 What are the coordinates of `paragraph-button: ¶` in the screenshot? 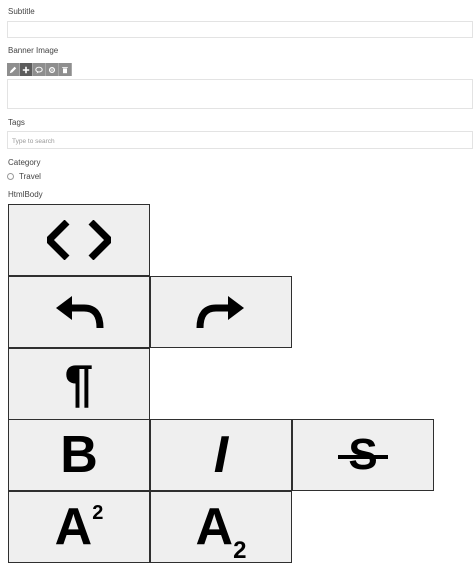 It's located at (79, 384).